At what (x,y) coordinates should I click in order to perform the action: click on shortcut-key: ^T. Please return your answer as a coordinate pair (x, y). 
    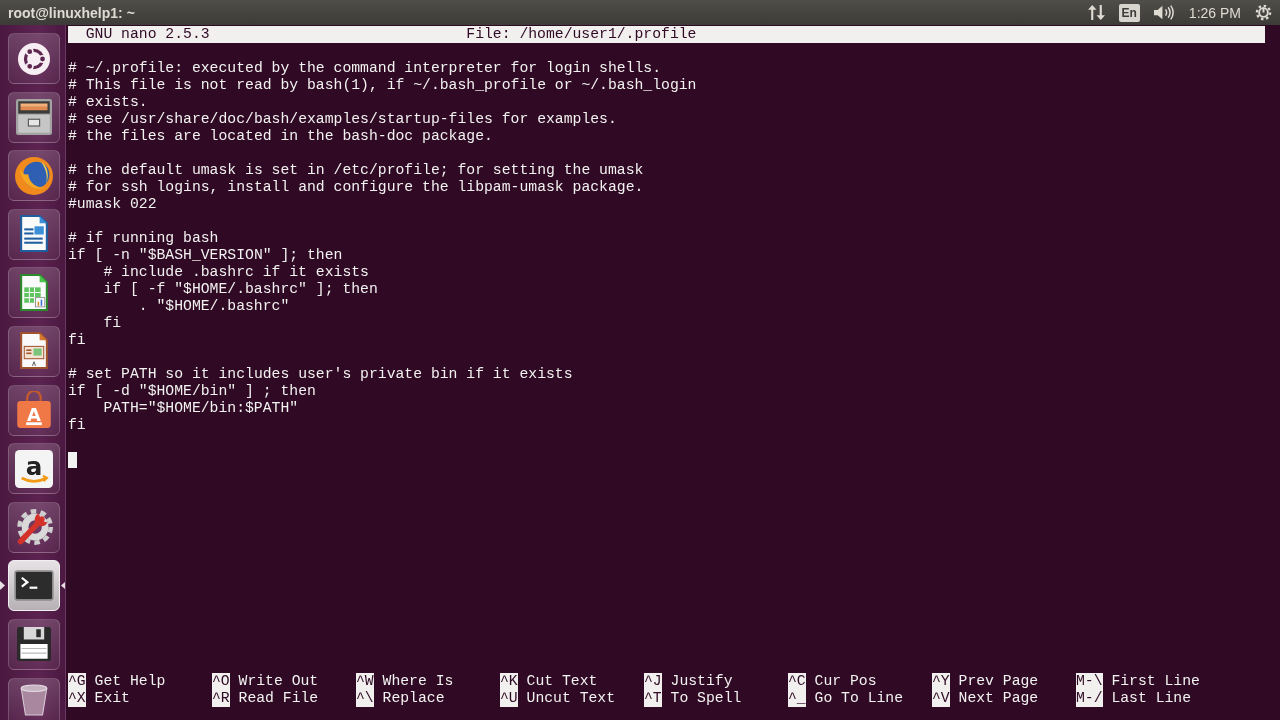
    Looking at the image, I should click on (653, 698).